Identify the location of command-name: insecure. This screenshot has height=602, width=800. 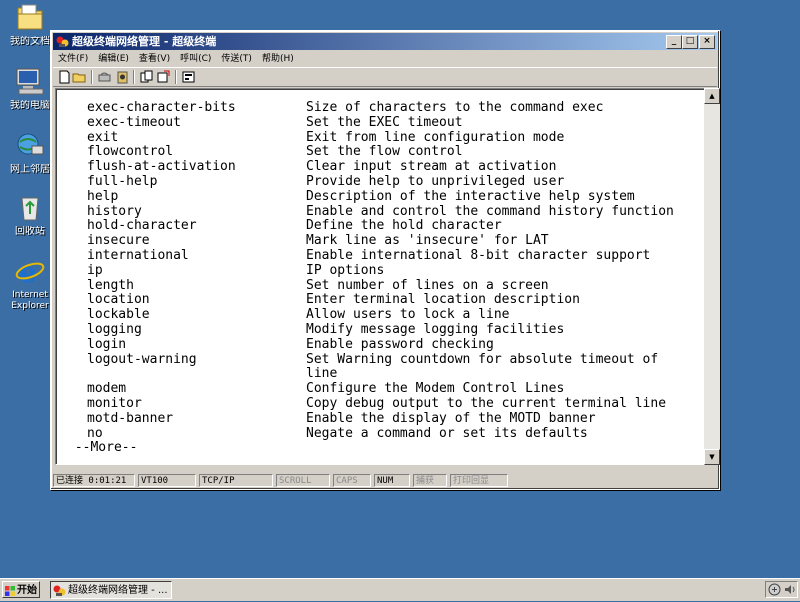
(118, 241).